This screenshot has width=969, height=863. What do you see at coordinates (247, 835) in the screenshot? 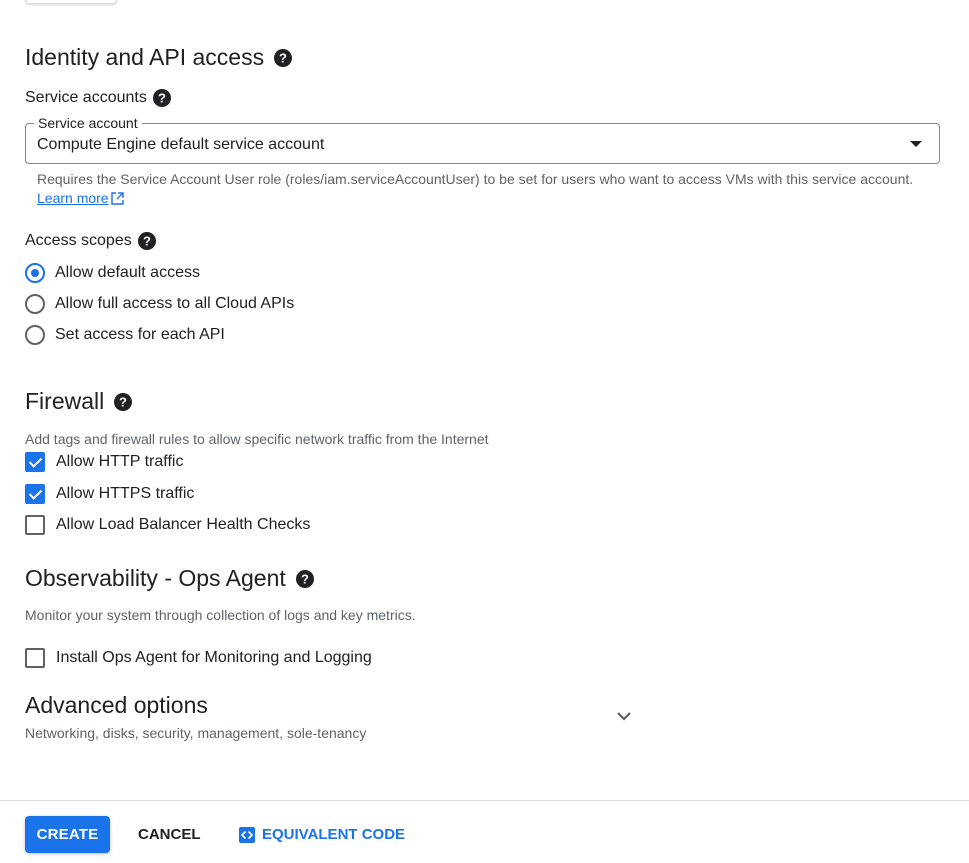
I see `code-icon` at bounding box center [247, 835].